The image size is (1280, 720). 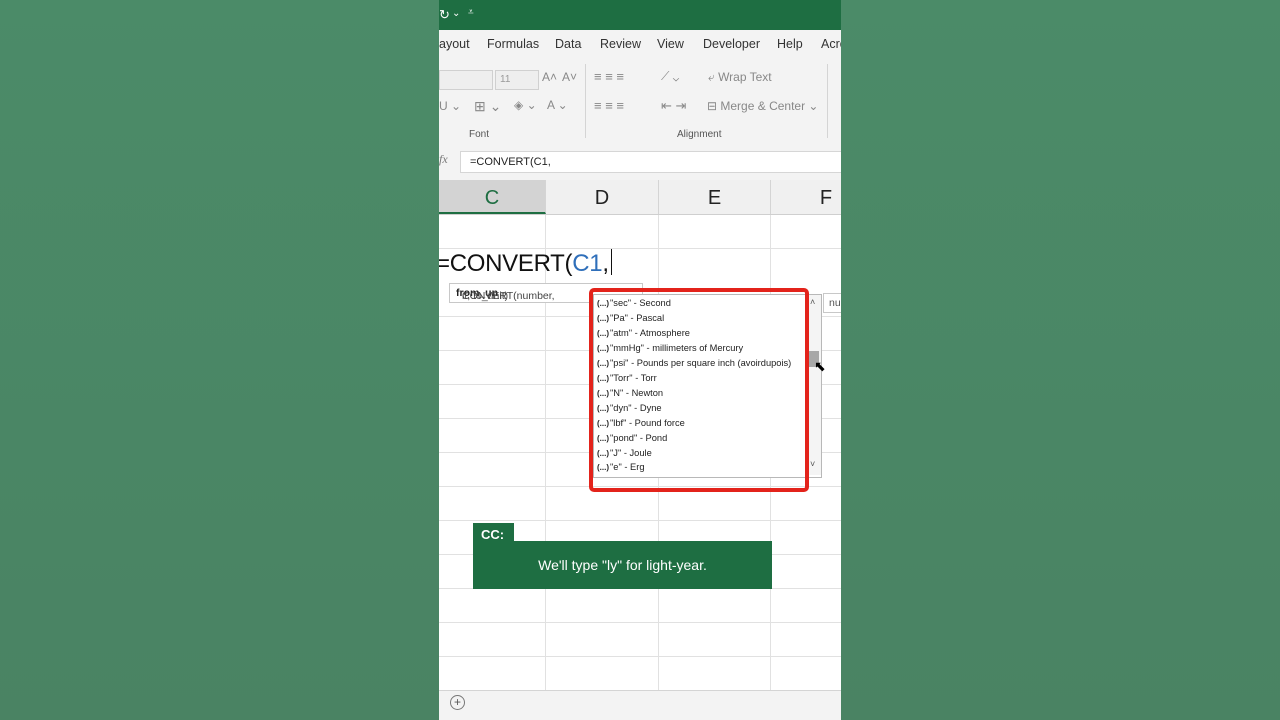 I want to click on increase-font-icon: A˄, so click(x=549, y=77).